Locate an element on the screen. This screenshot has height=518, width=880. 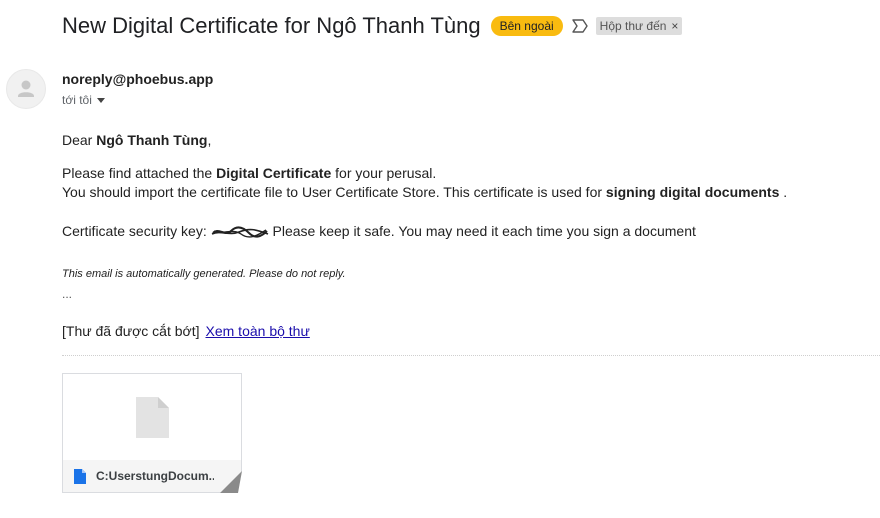
attachment-preview is located at coordinates (152, 417).